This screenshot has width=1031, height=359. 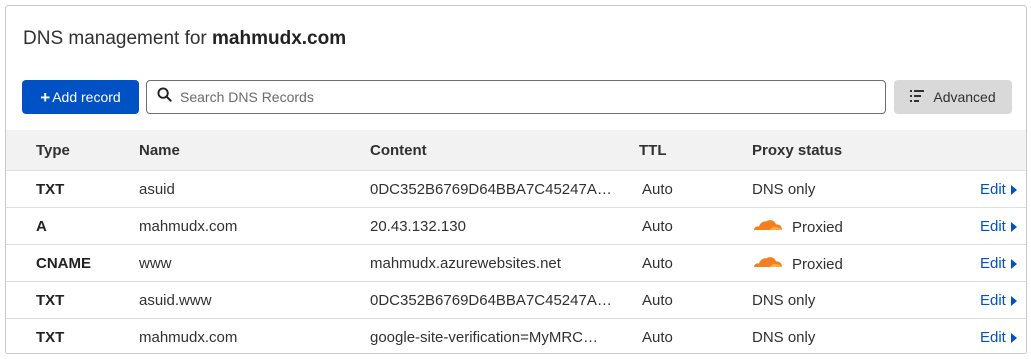 What do you see at coordinates (516, 226) in the screenshot?
I see `table-row: Amahmudx.com 20.43.132.130 Auto Proxied Edit` at bounding box center [516, 226].